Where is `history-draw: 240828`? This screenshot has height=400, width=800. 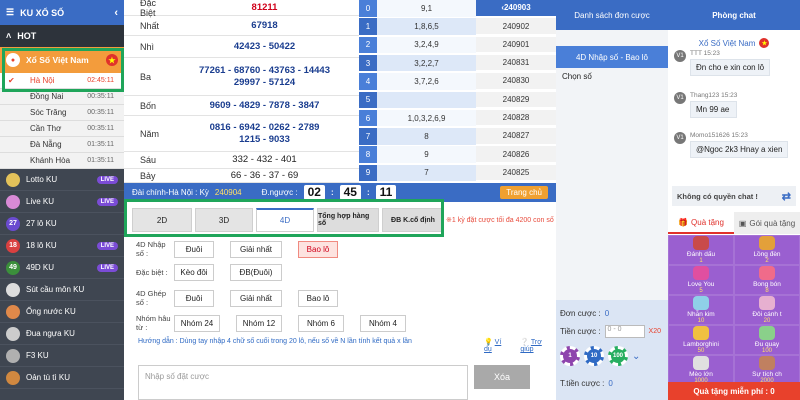
history-draw: 240828 is located at coordinates (516, 118).